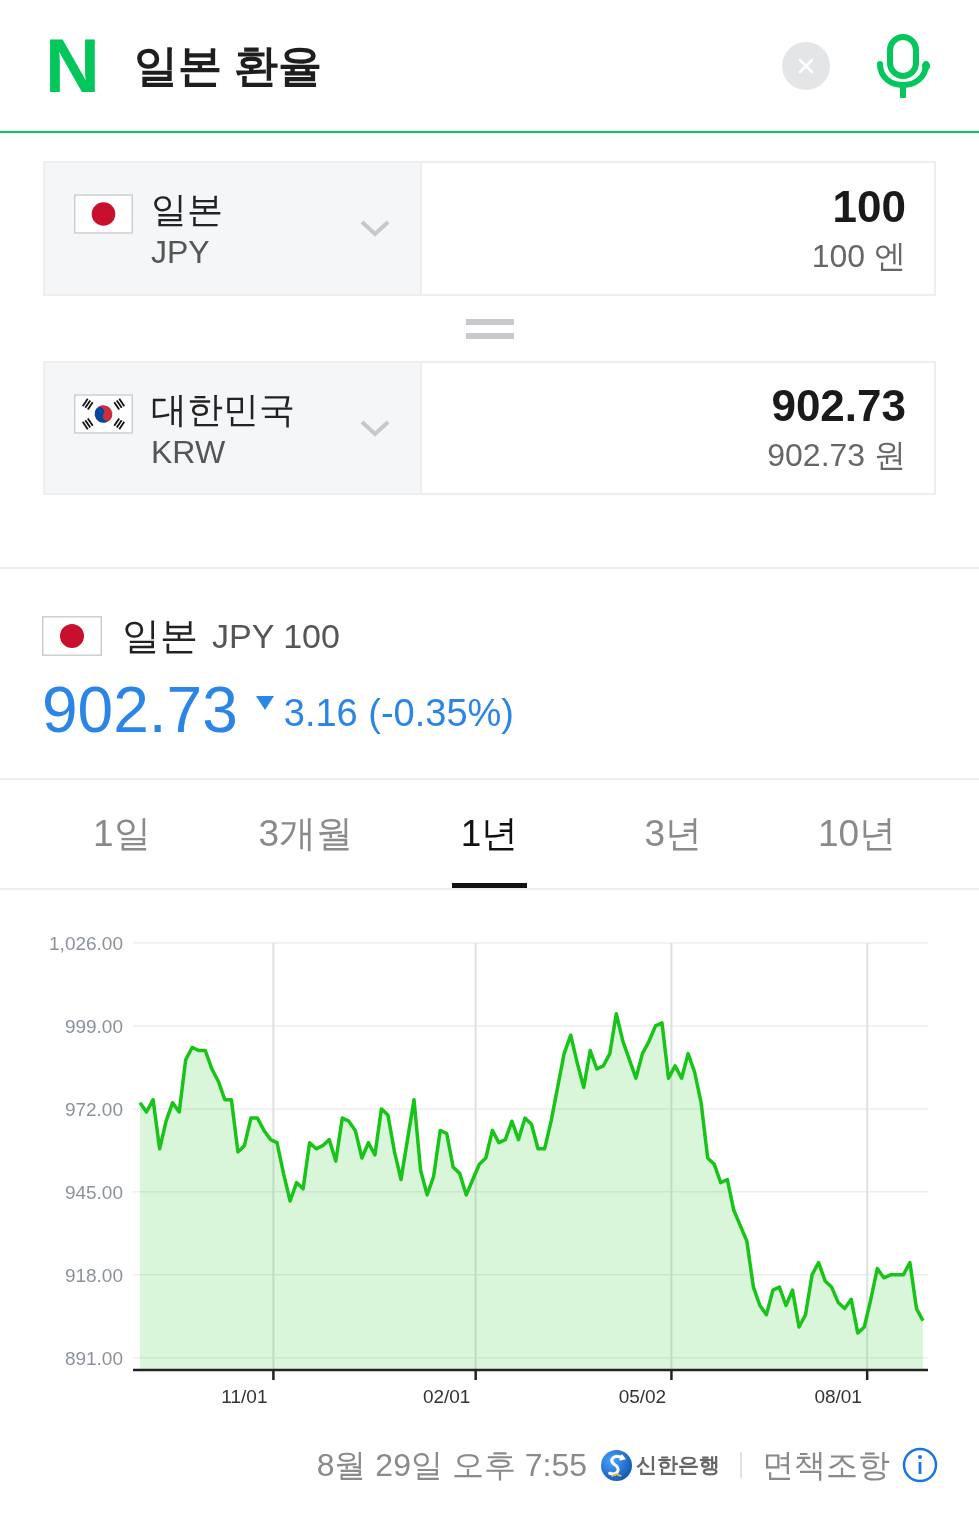 This screenshot has height=1527, width=979. Describe the element at coordinates (446, 1396) in the screenshot. I see `x-axis-label: 02/01` at that location.